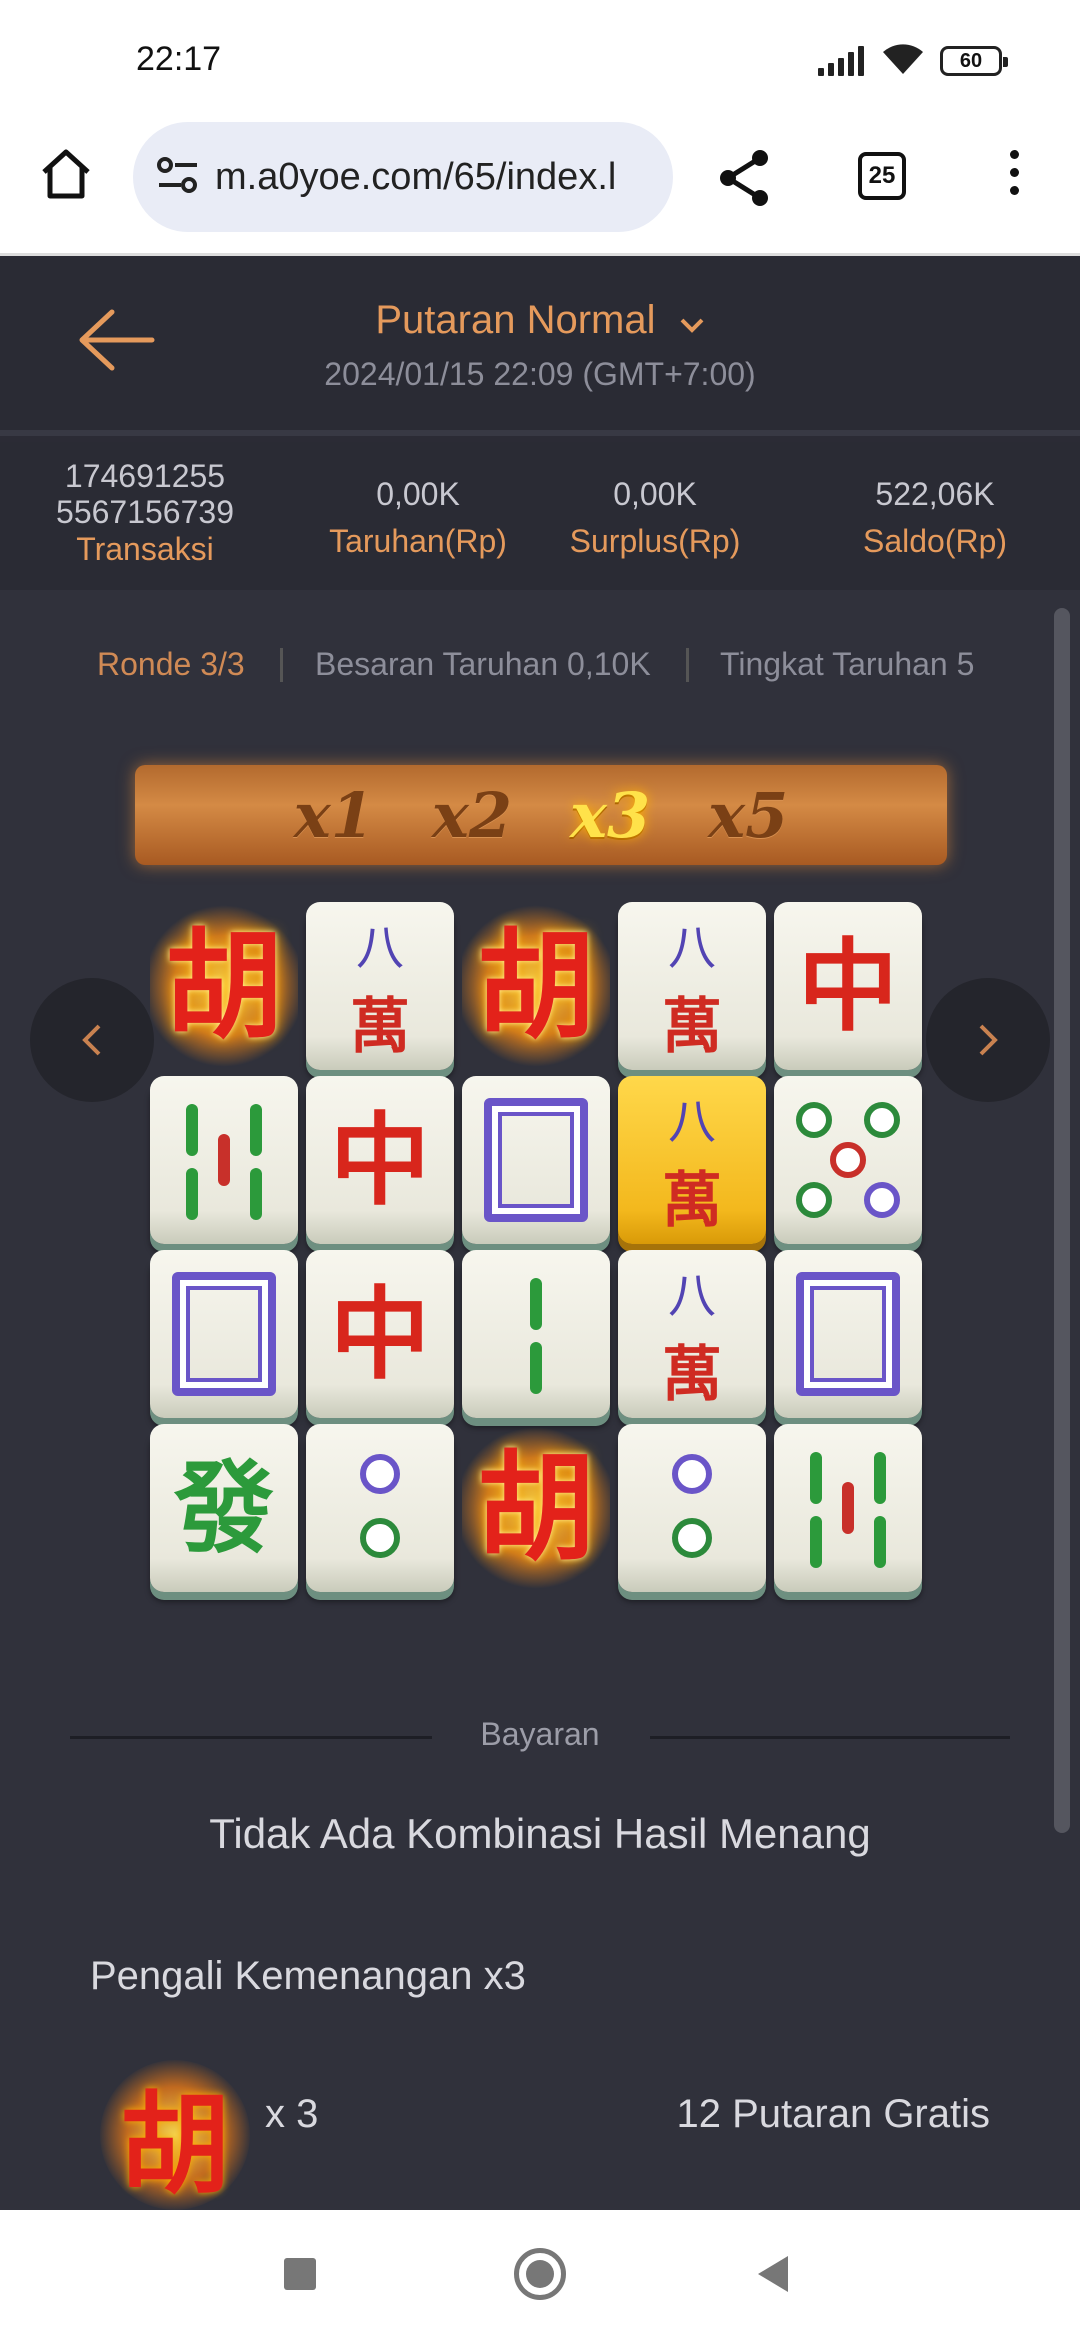 The height and width of the screenshot is (2340, 1080). I want to click on no-win-message: Tidak Ada Kombinasi Hasil Menang, so click(540, 1833).